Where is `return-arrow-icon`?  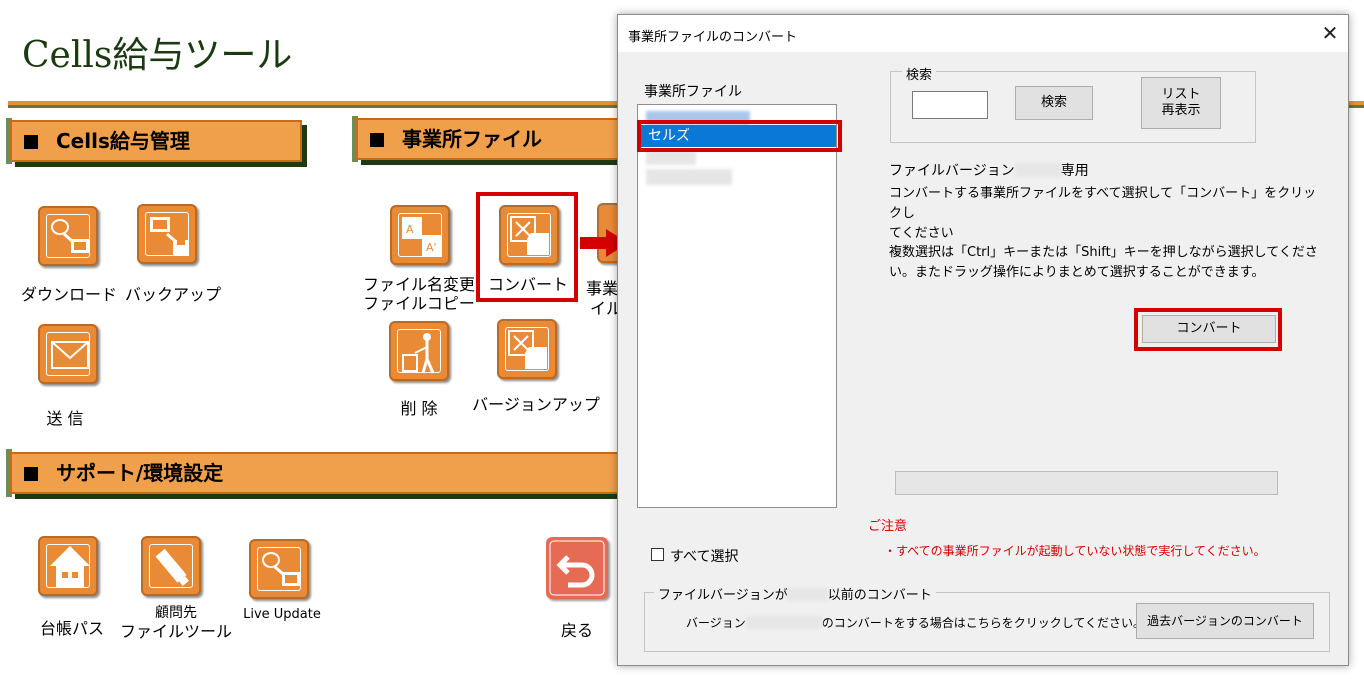 return-arrow-icon is located at coordinates (577, 568).